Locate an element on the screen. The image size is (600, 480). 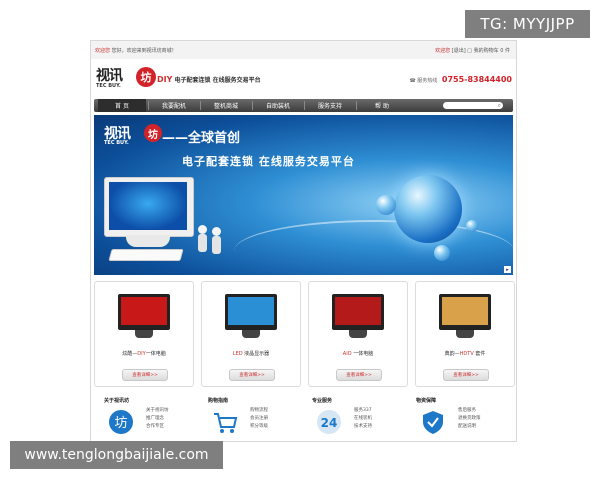
pc-screen is located at coordinates (149, 207).